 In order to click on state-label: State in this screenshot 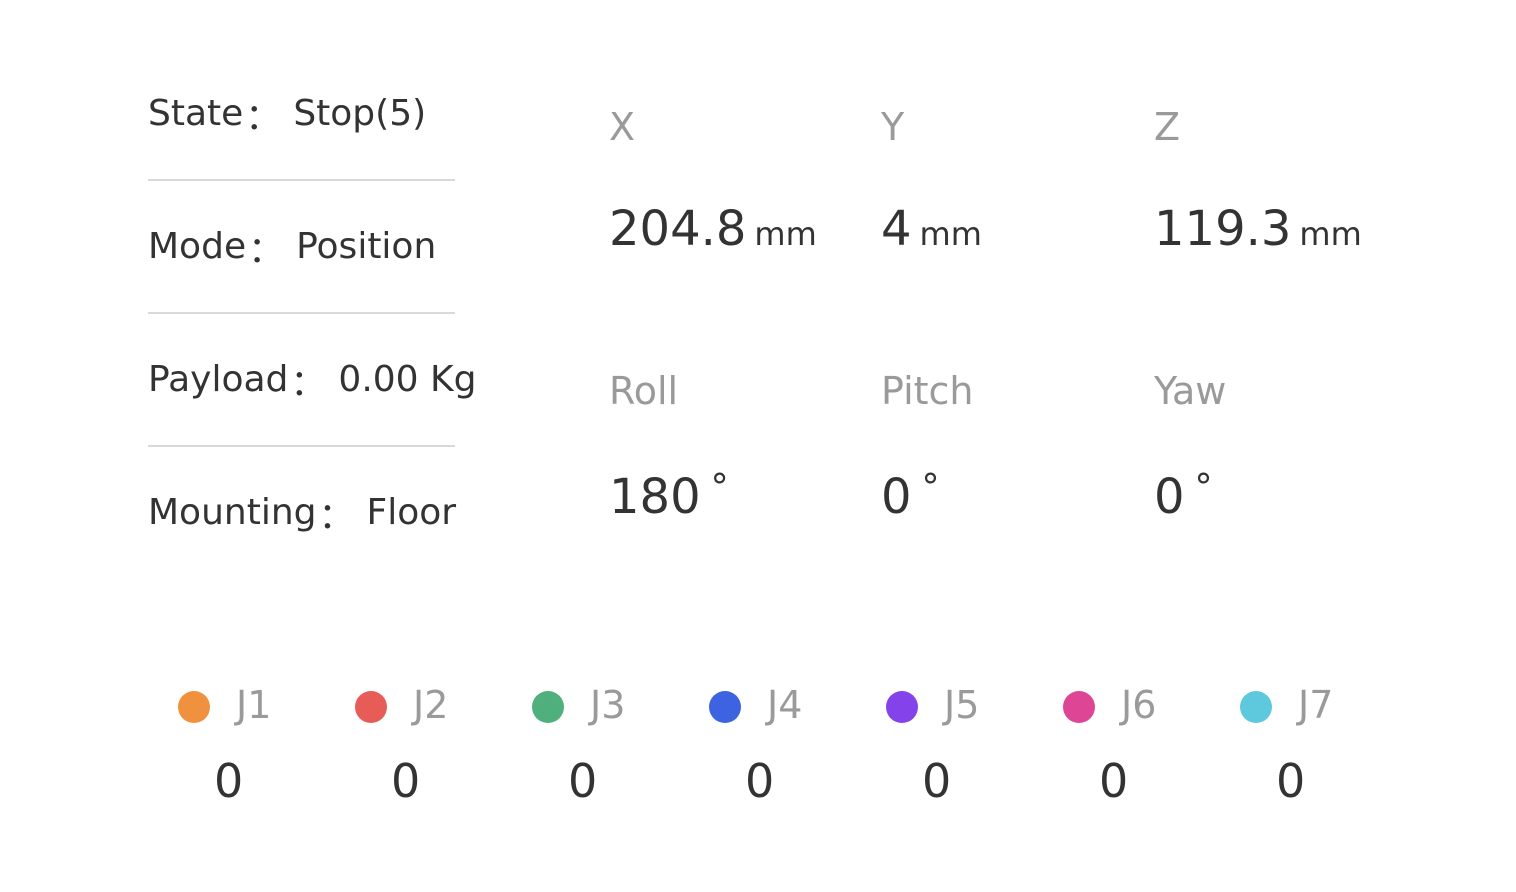, I will do `click(196, 113)`.